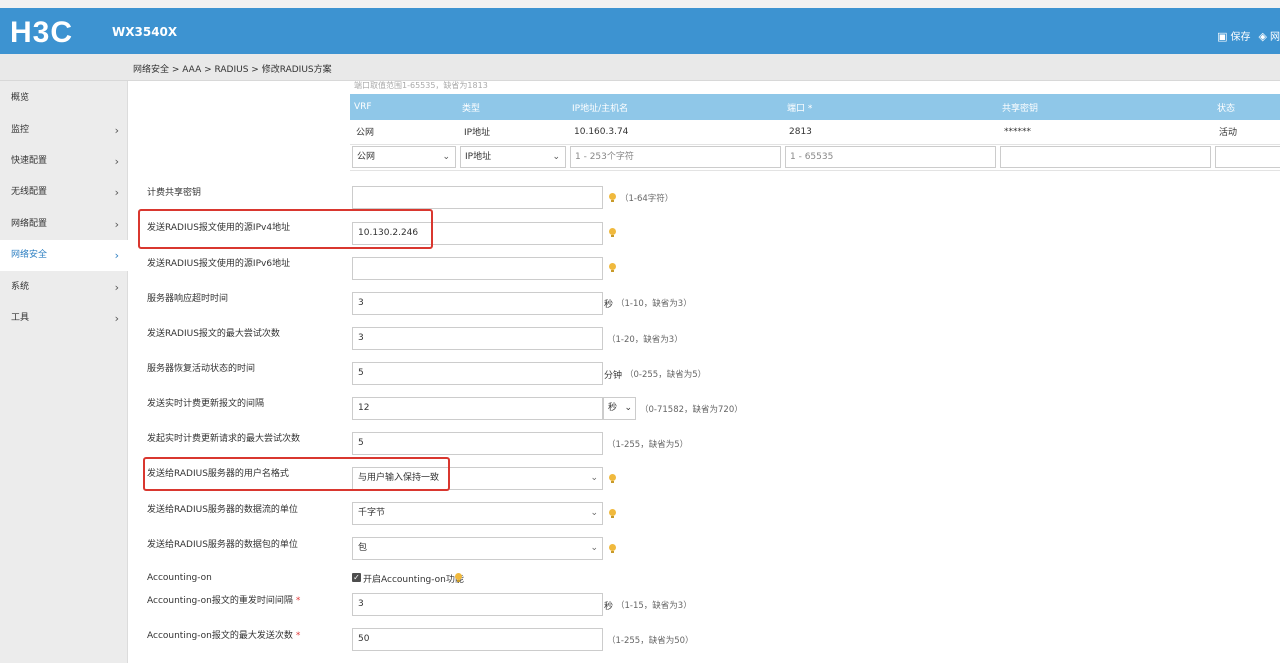 The width and height of the screenshot is (1280, 663). Describe the element at coordinates (413, 580) in the screenshot. I see `accounting-on-checkbox-label: 开启Accounting-on功能` at that location.